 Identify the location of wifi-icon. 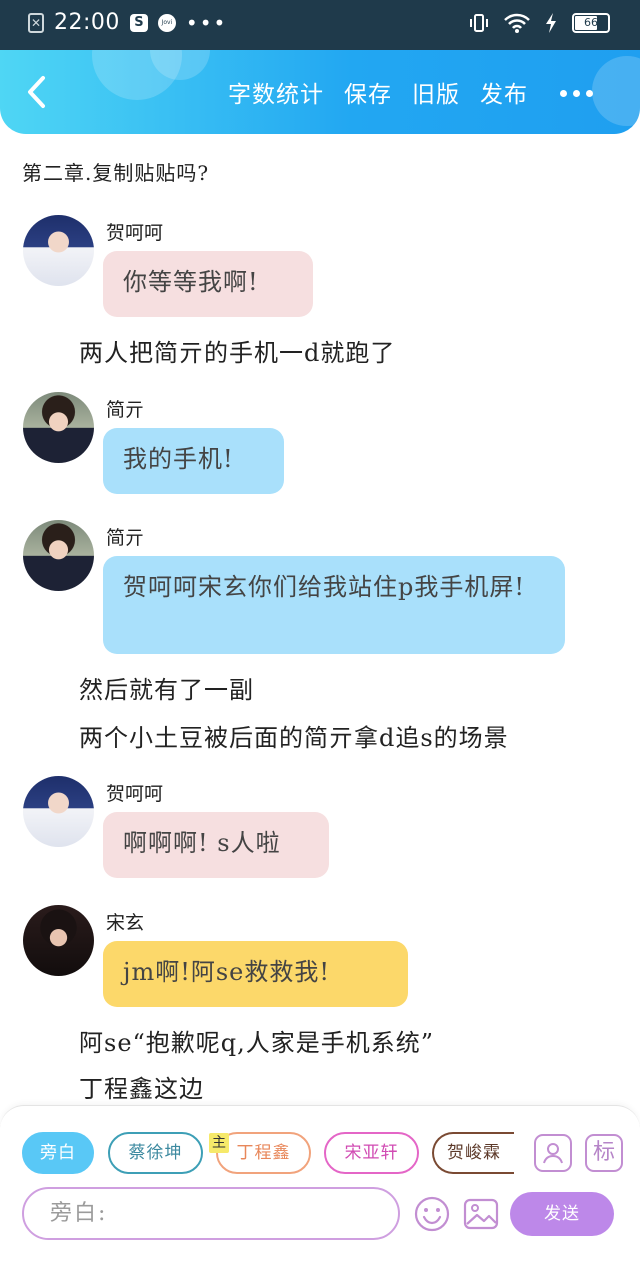
(517, 23).